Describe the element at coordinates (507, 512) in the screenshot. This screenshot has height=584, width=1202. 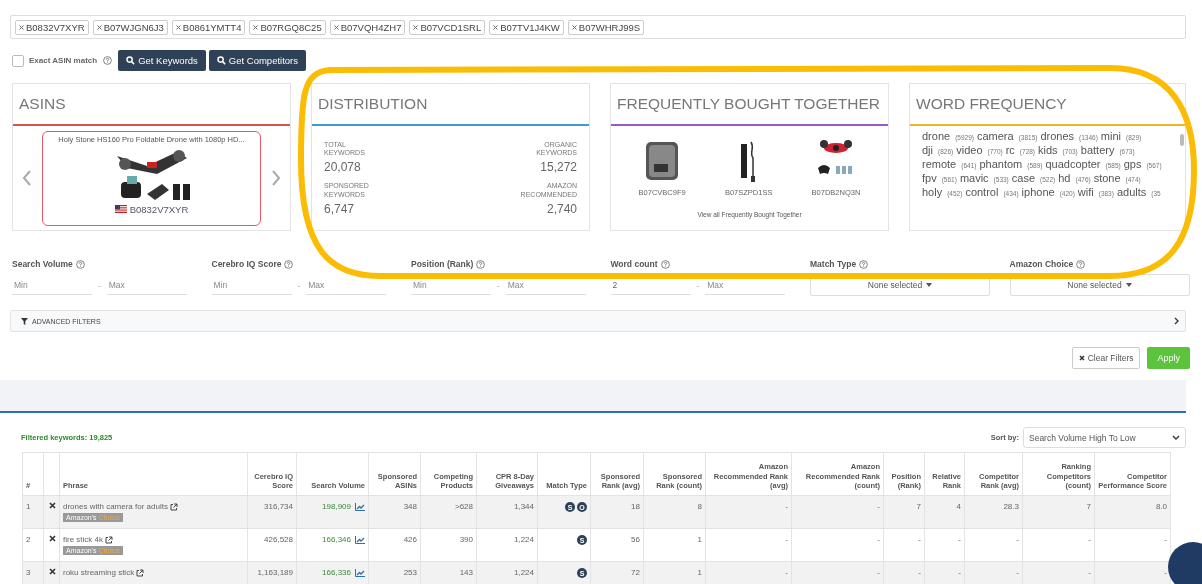
I see `table-cell: 1,344` at that location.